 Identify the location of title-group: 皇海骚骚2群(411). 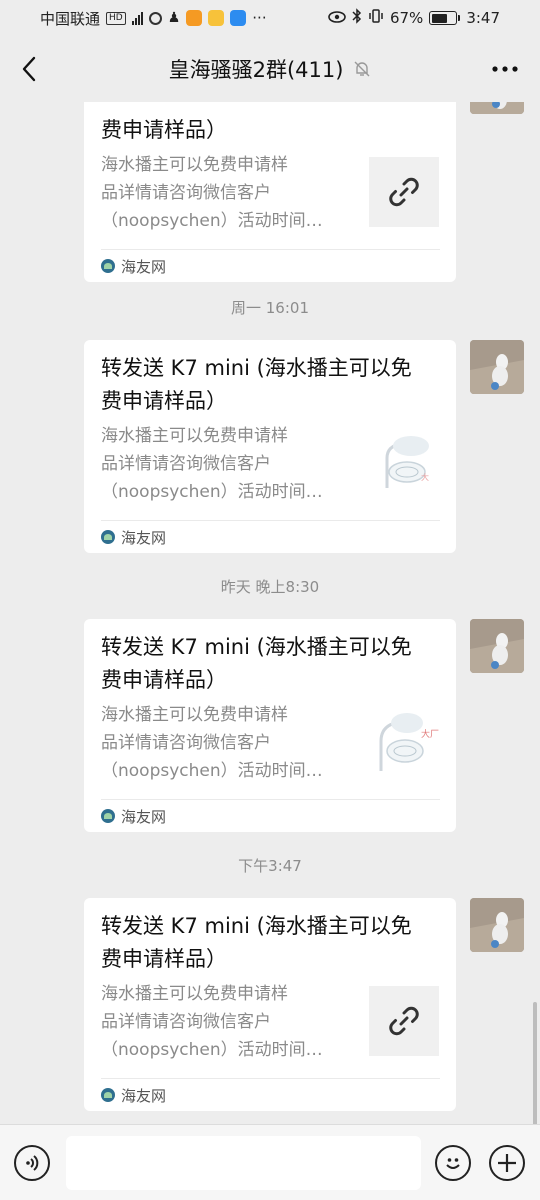
(270, 69).